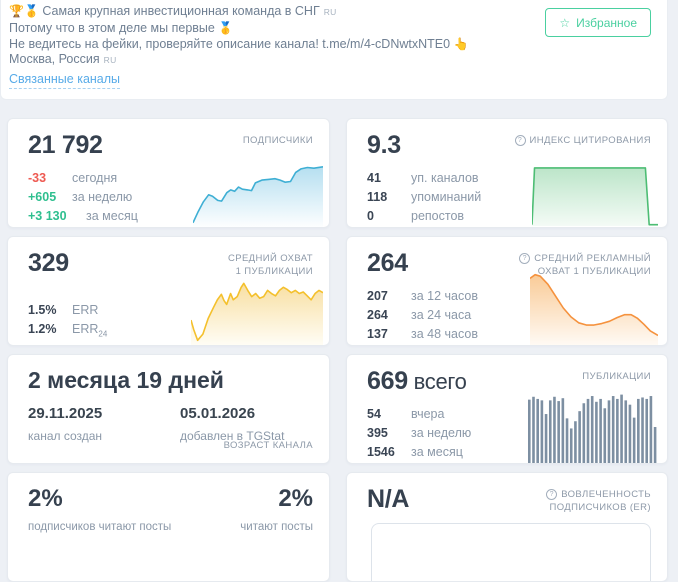 Image resolution: width=678 pixels, height=582 pixels. What do you see at coordinates (95, 178) in the screenshot?
I see `stat-label: сегодня` at bounding box center [95, 178].